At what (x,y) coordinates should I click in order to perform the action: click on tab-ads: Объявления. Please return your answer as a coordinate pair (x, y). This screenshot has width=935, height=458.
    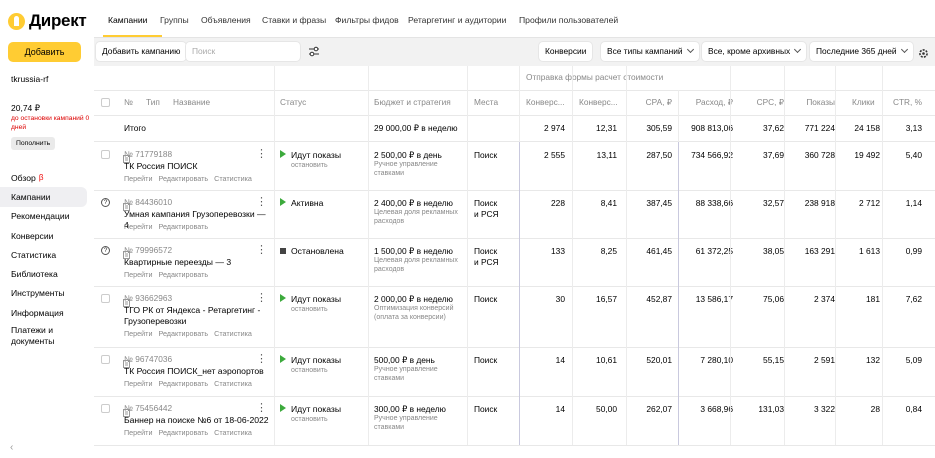
    Looking at the image, I should click on (226, 20).